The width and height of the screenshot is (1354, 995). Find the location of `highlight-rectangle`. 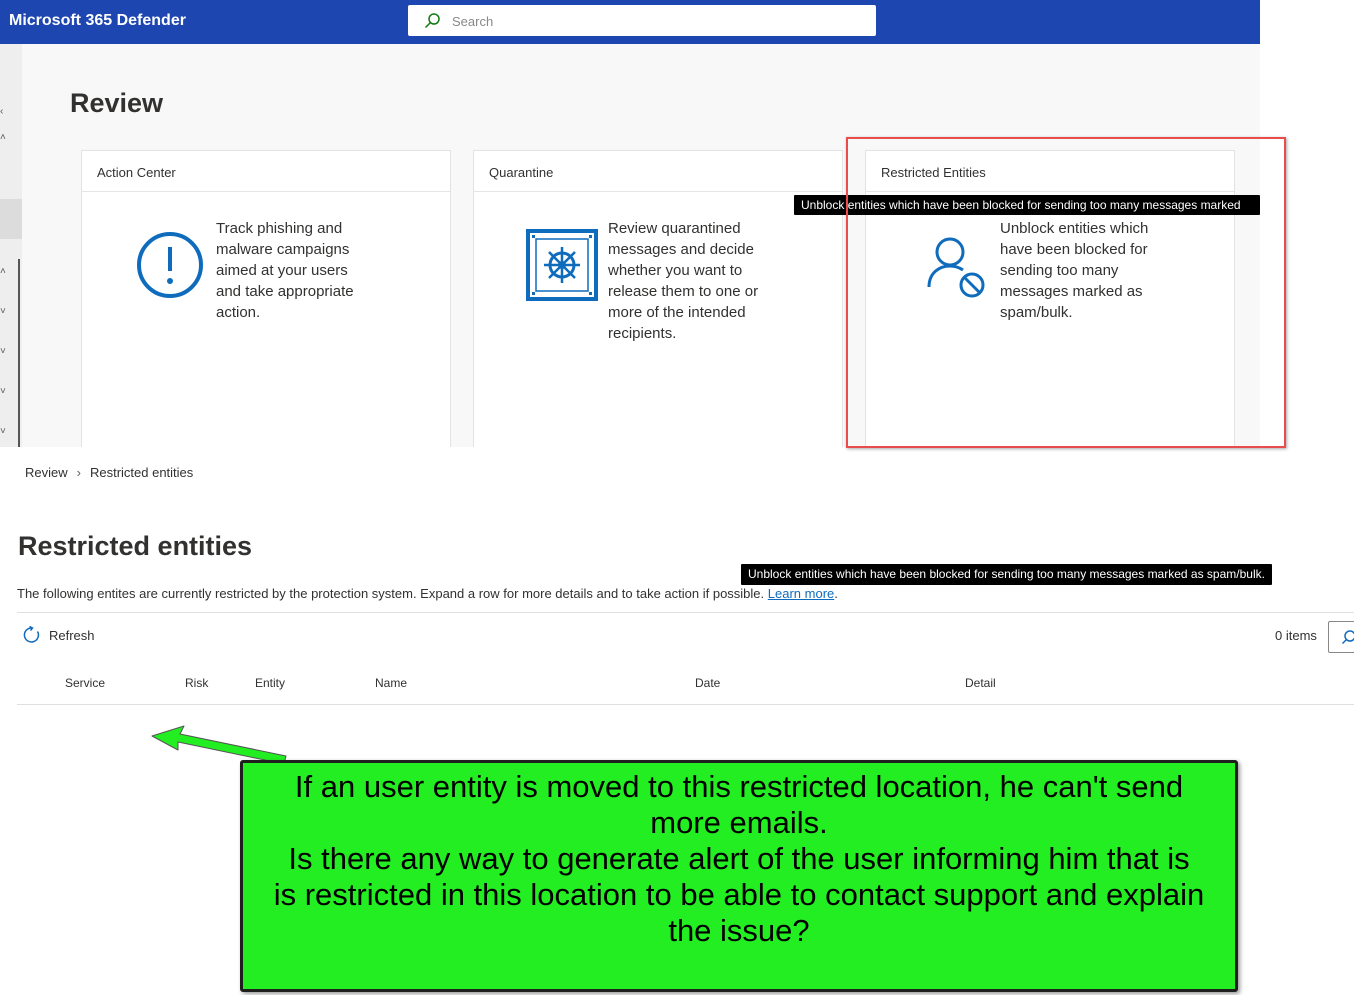

highlight-rectangle is located at coordinates (1066, 292).